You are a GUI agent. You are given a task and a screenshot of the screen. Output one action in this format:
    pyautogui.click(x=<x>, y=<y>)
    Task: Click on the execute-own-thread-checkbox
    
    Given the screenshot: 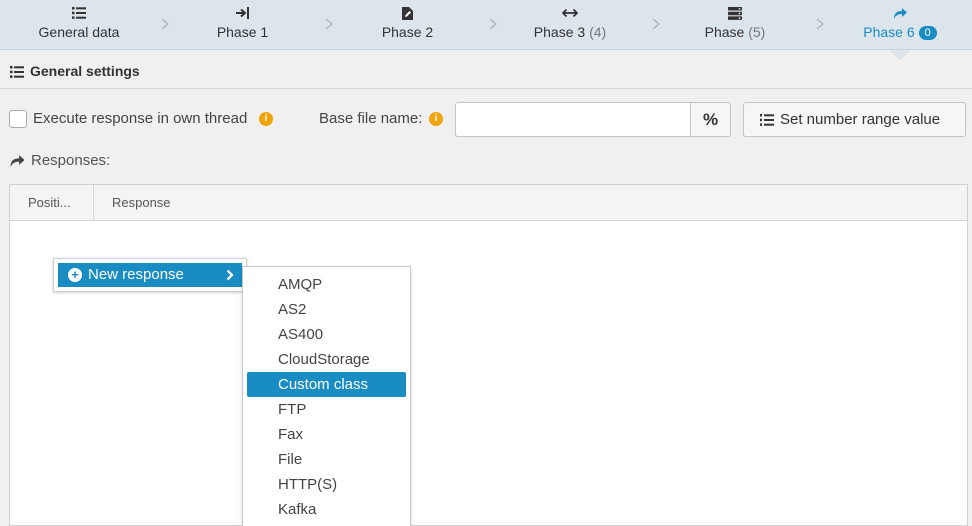 What is the action you would take?
    pyautogui.click(x=18, y=119)
    